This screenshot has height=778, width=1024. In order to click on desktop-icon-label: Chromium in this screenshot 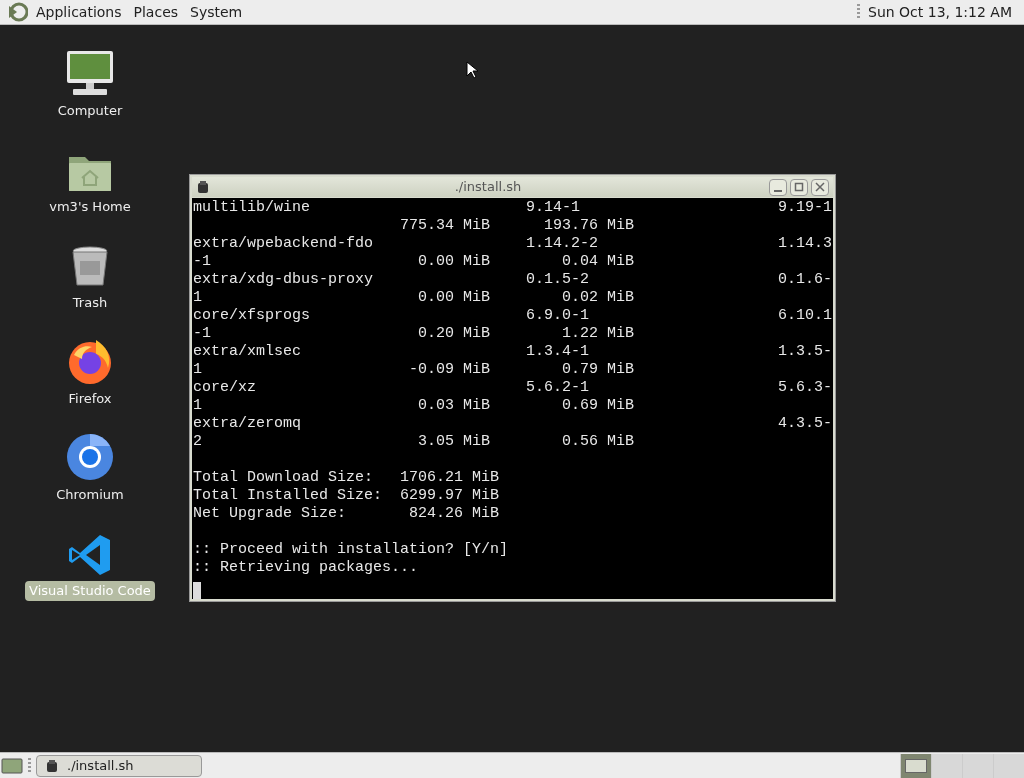, I will do `click(90, 495)`.